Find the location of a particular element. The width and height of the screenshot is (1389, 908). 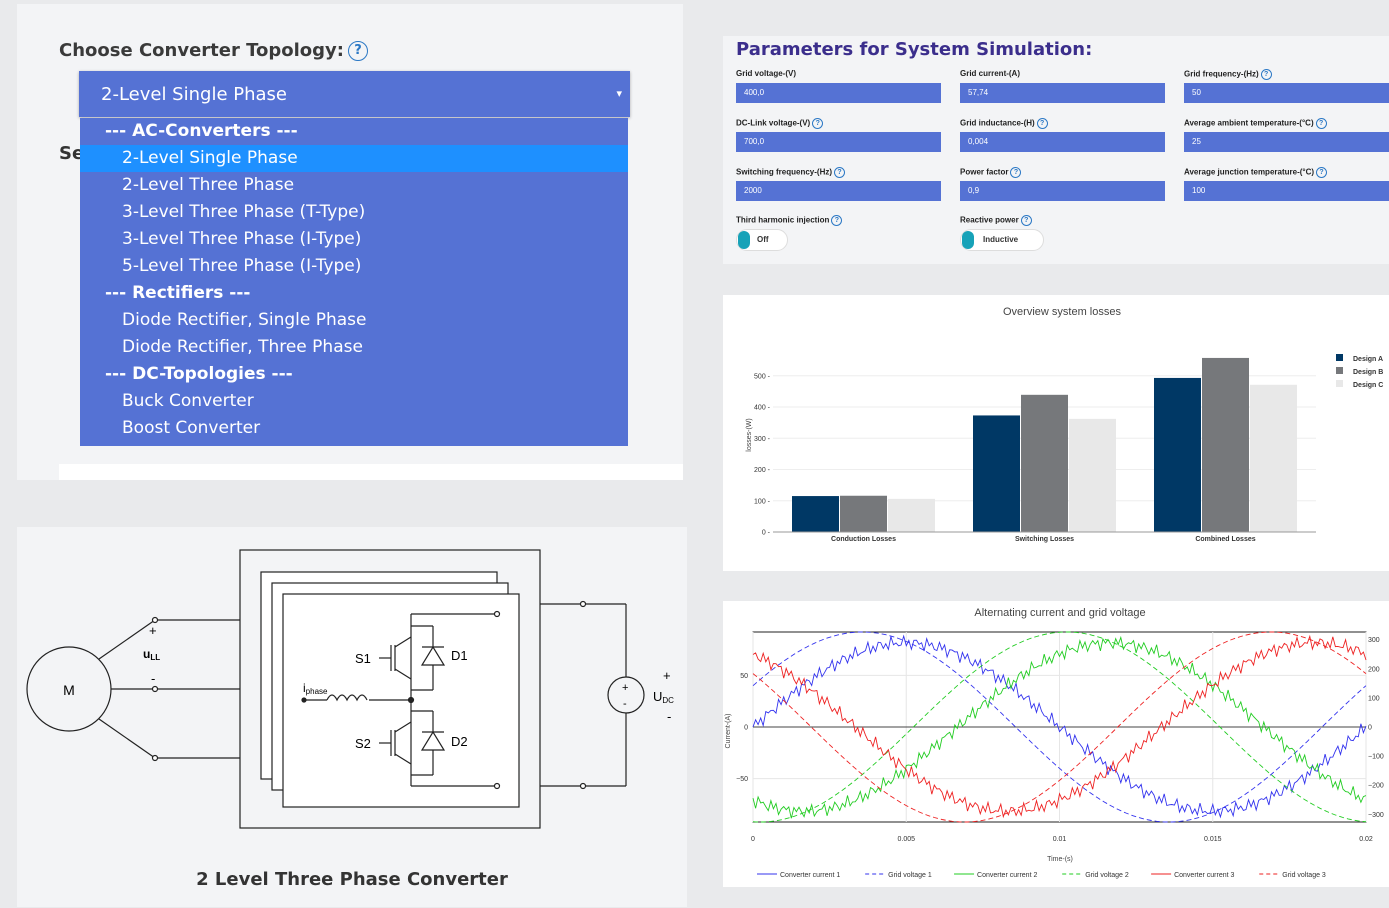

field-label: Average ambient temperature-(°C)? is located at coordinates (1286, 125).